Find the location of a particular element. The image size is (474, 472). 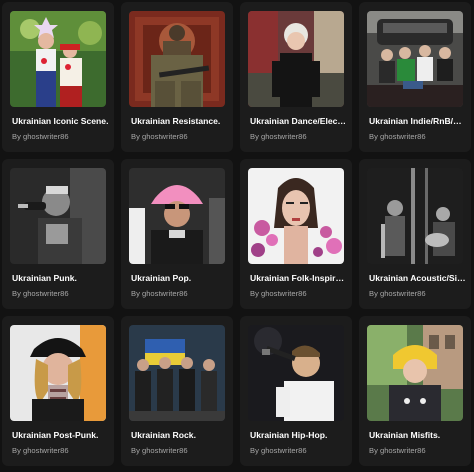

playlist-card: Ukrainian Folk-Inspir… By ghostwriter86 is located at coordinates (296, 234).